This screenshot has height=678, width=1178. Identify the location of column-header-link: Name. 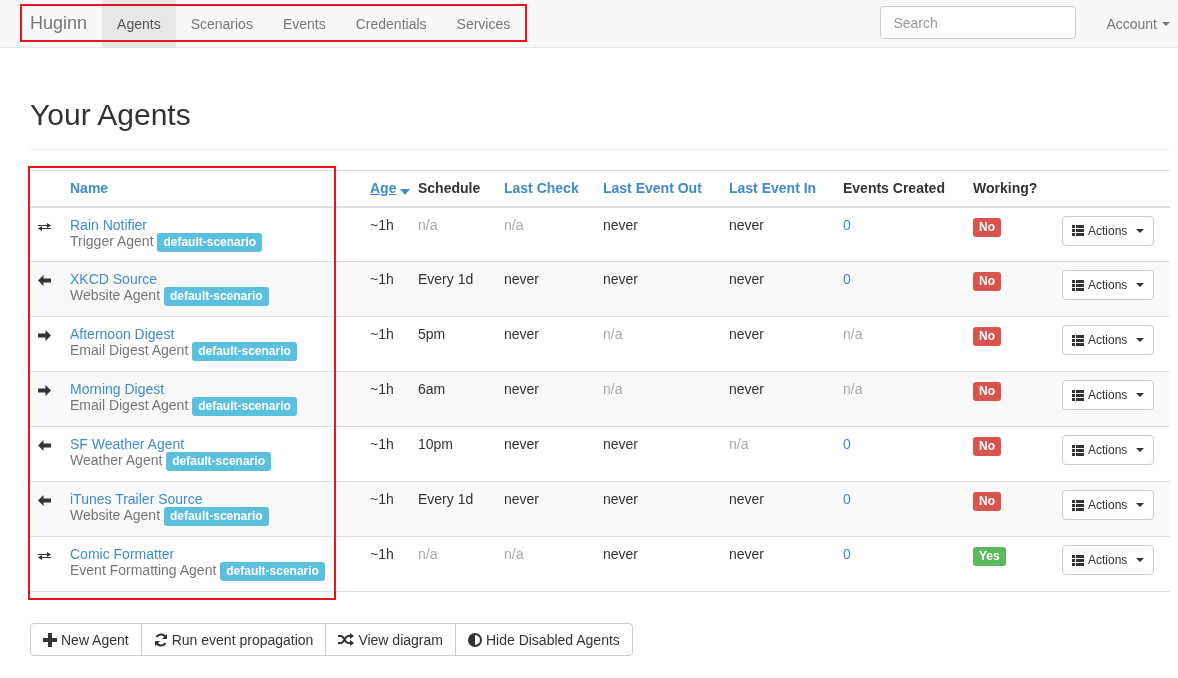
(89, 188).